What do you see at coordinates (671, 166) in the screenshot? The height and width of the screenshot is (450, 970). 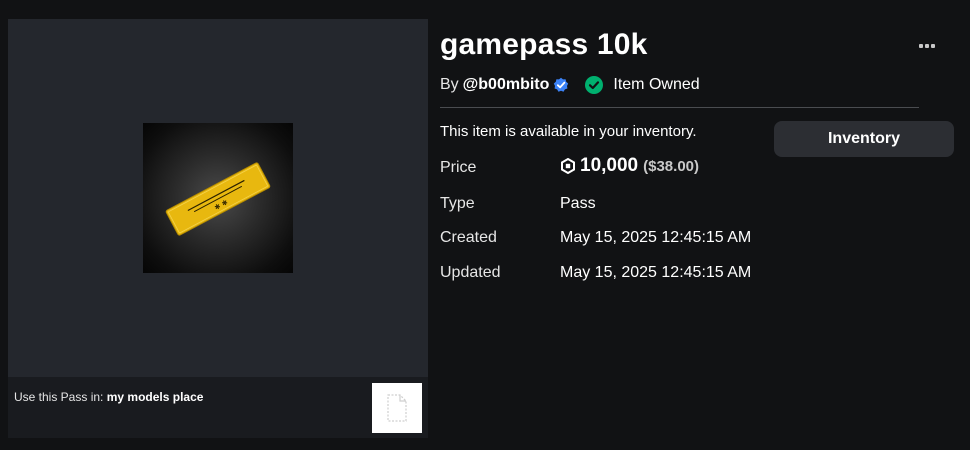 I see `price-usd: ($38.00)` at bounding box center [671, 166].